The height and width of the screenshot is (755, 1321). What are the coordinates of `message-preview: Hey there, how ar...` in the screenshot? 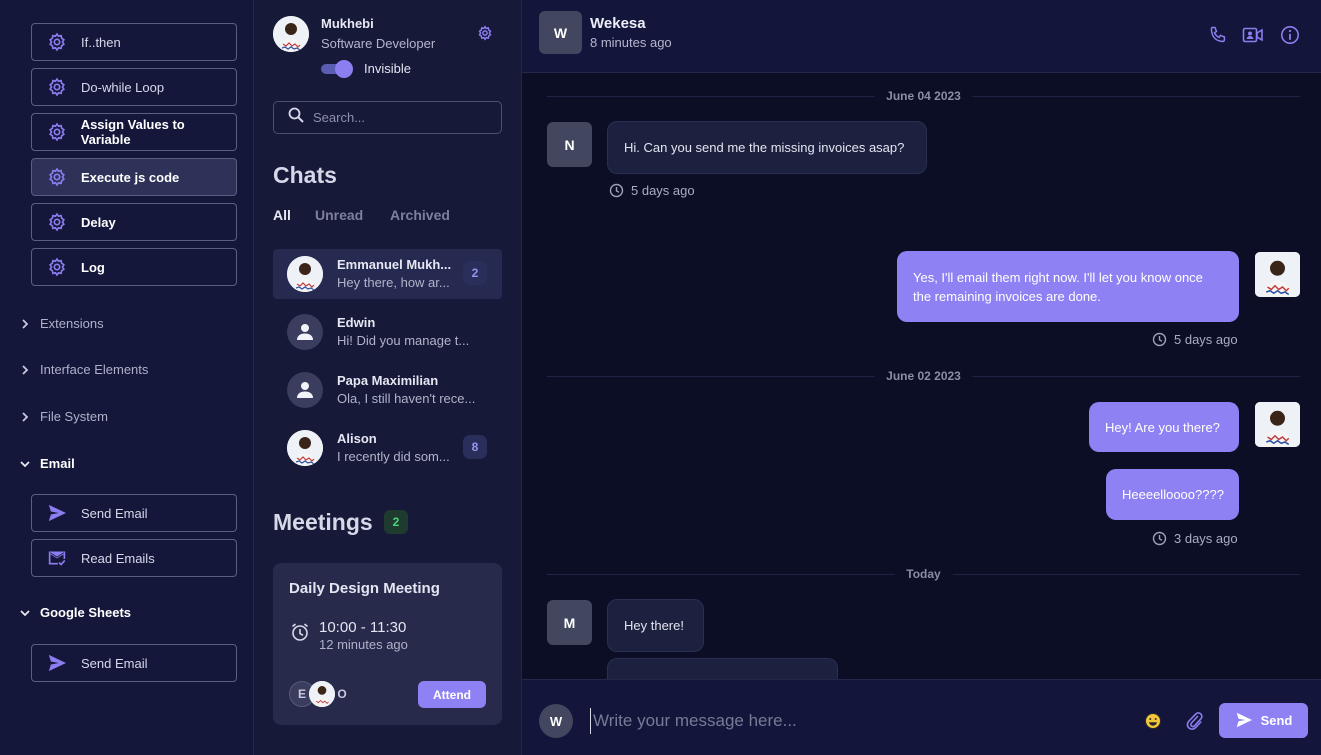 It's located at (393, 282).